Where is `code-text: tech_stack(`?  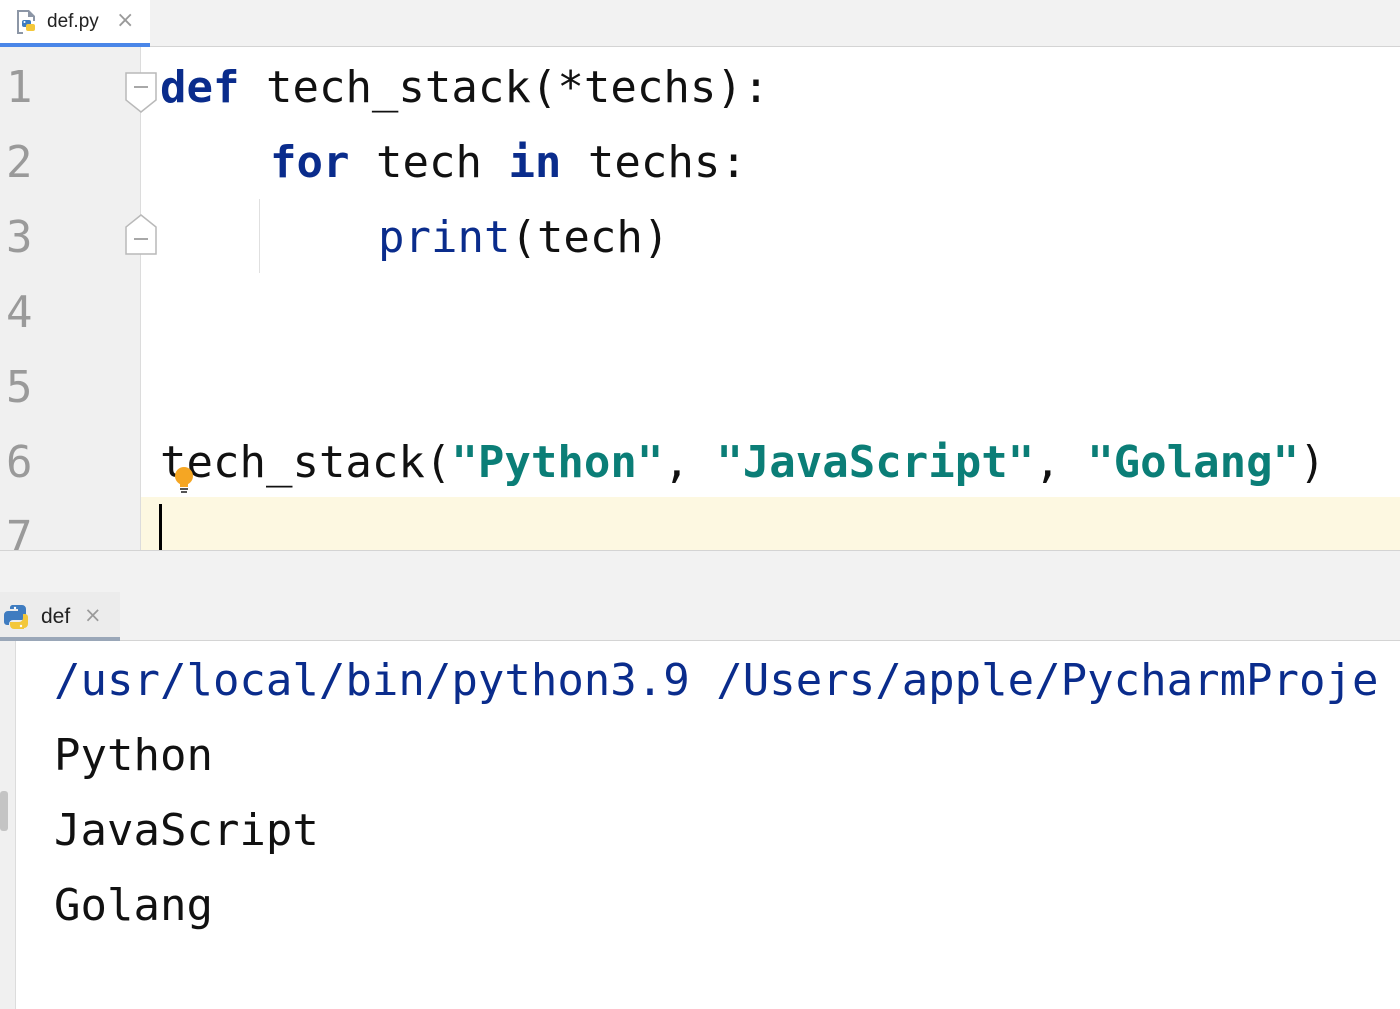 code-text: tech_stack( is located at coordinates (306, 462).